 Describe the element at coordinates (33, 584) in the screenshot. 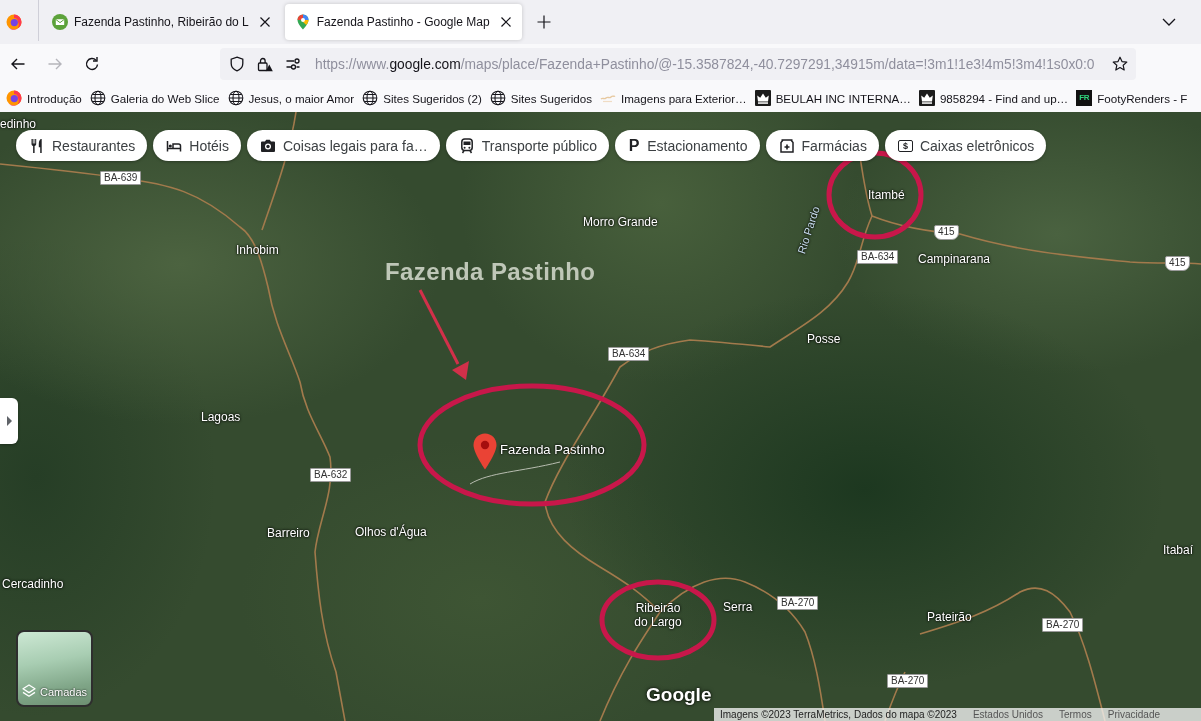

I see `place-label: Cercadinho` at that location.